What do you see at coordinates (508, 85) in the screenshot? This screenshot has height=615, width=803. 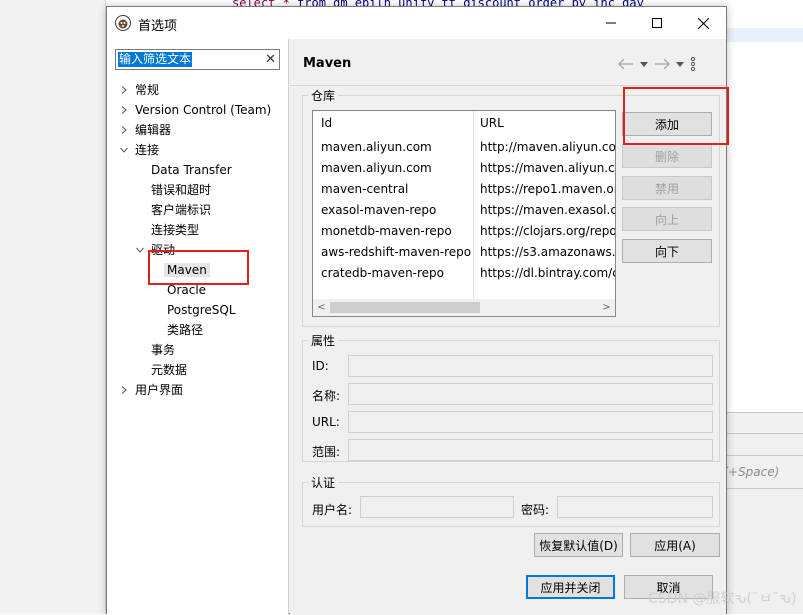 I see `header-separator` at bounding box center [508, 85].